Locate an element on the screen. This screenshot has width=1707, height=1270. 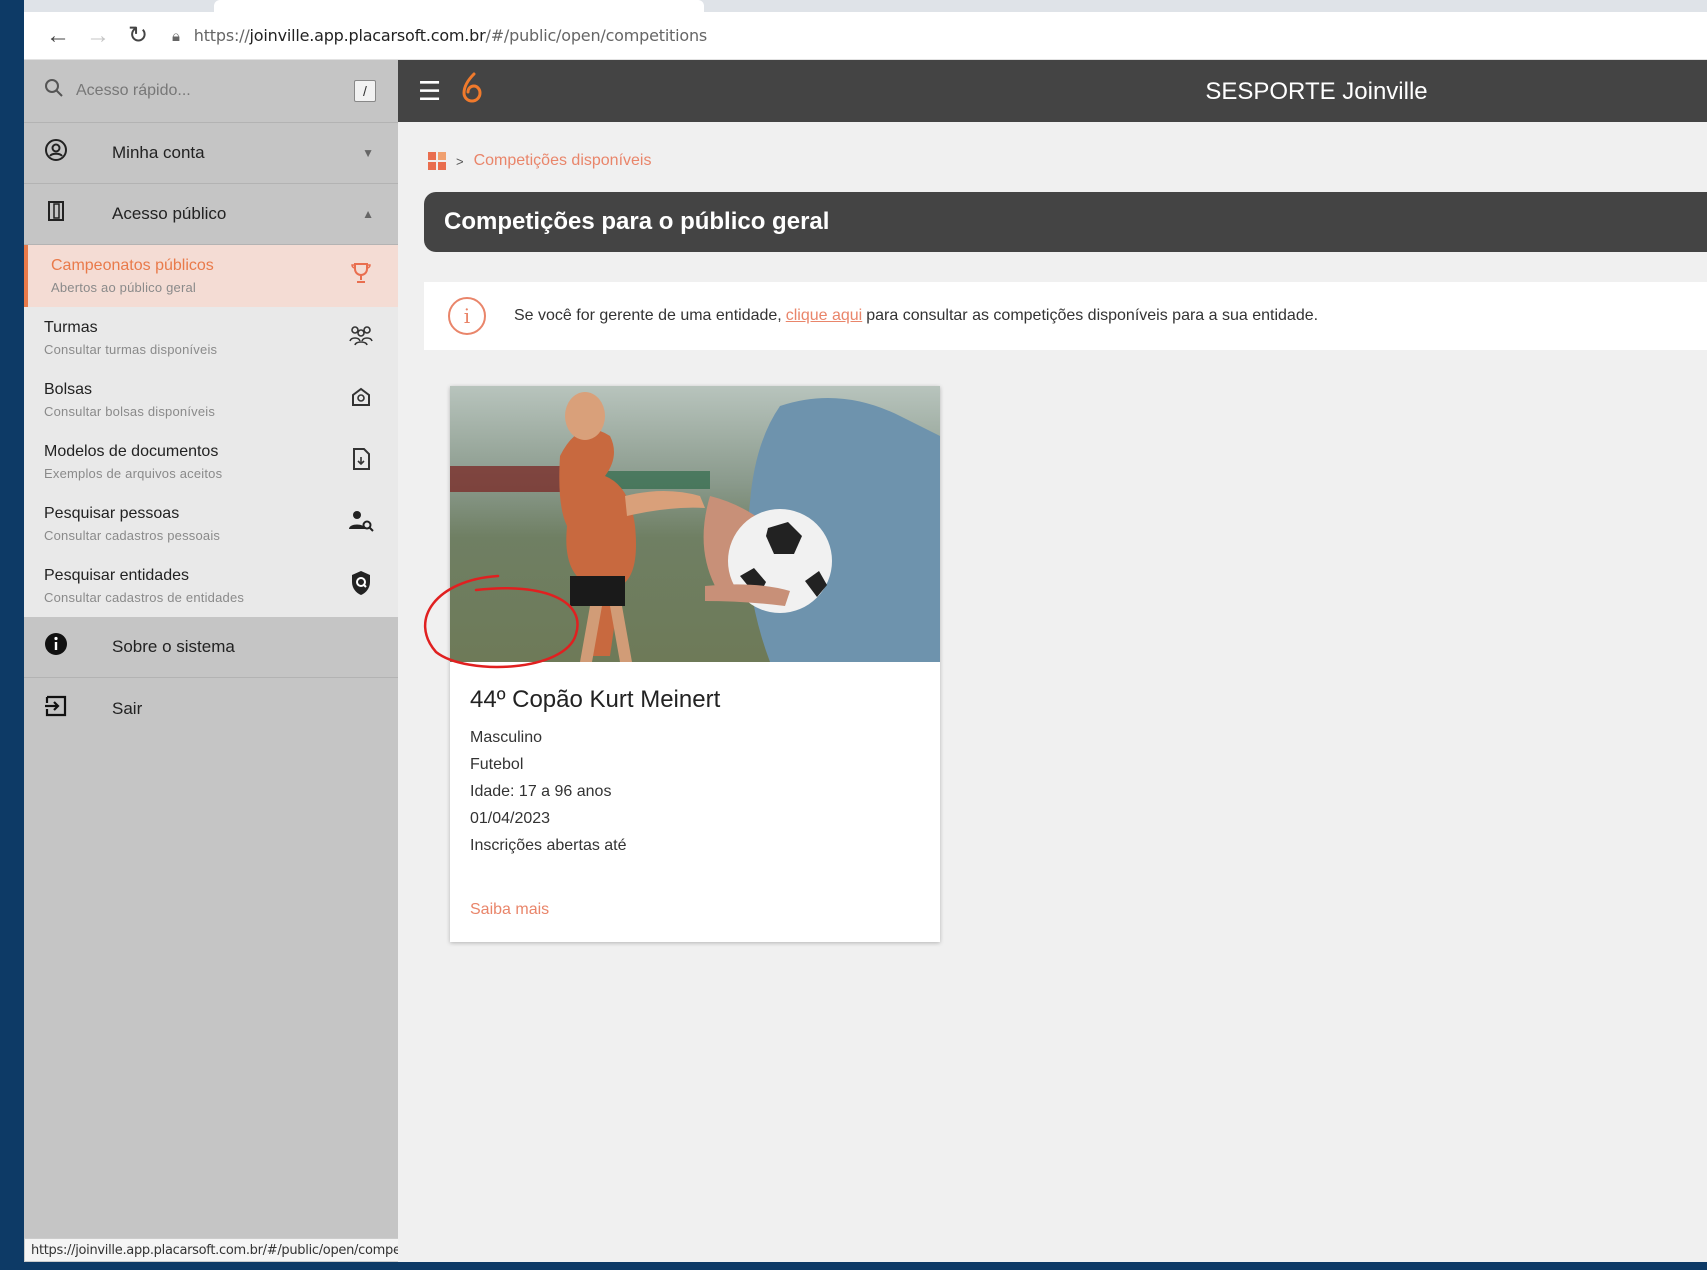
person-search-icon is located at coordinates (361, 524).